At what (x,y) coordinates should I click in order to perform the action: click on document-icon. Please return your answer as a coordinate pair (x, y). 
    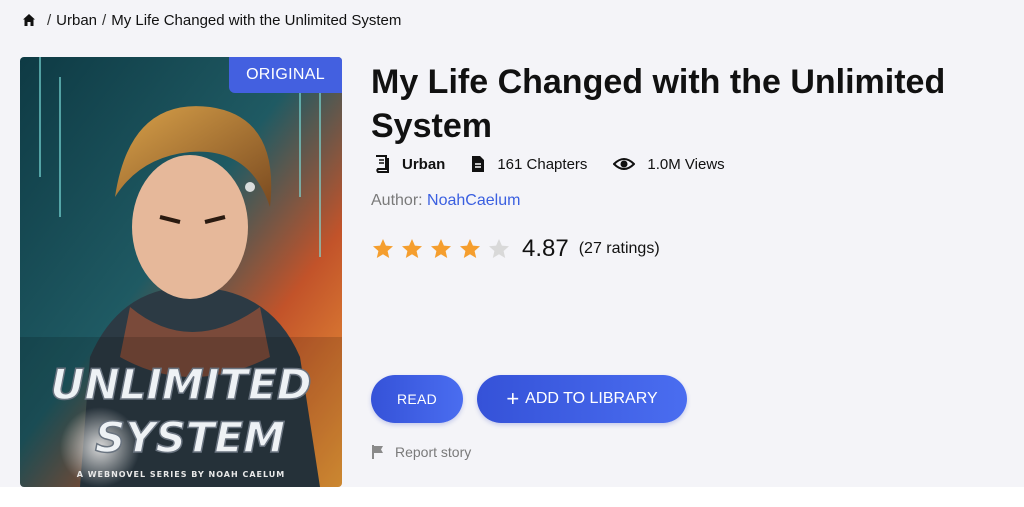
    Looking at the image, I should click on (478, 164).